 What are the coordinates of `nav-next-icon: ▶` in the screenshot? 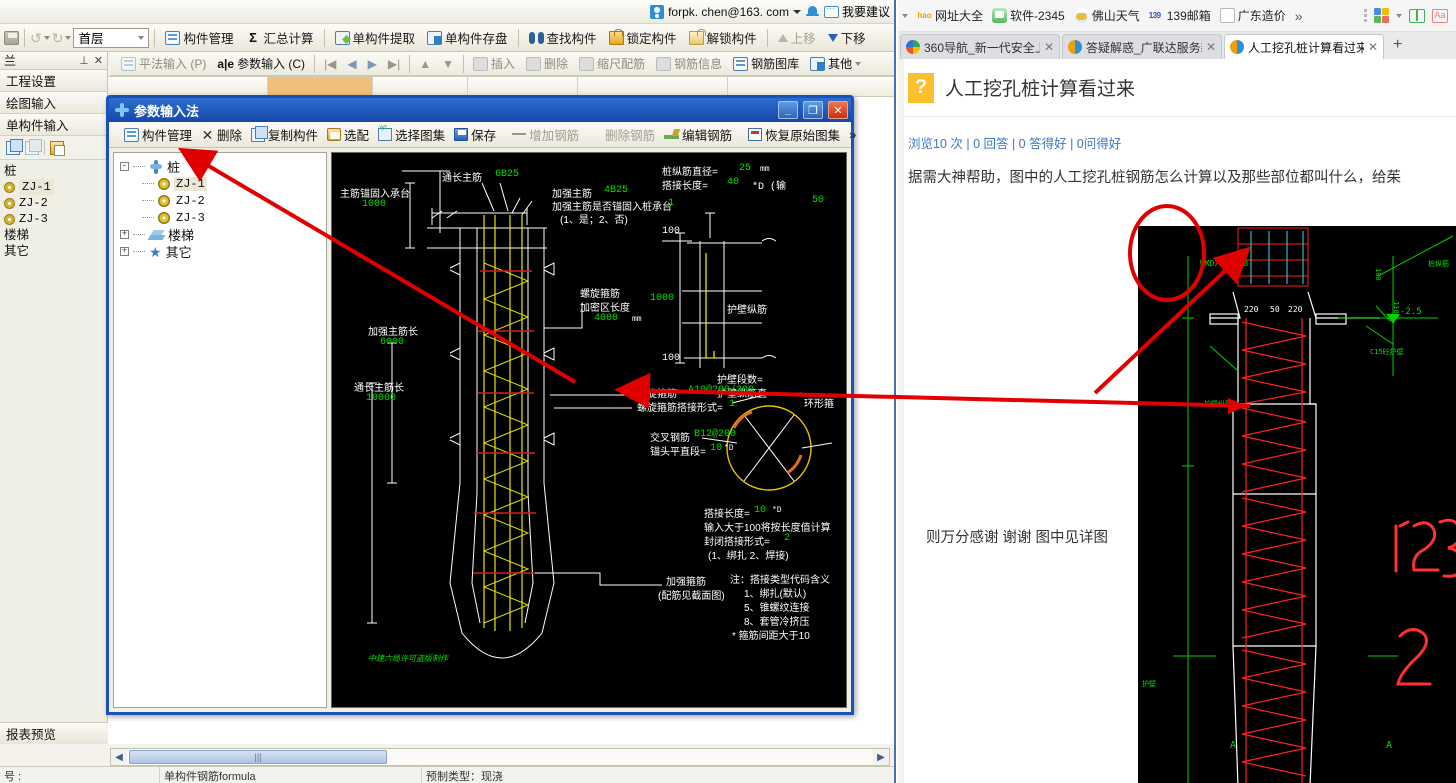 It's located at (372, 64).